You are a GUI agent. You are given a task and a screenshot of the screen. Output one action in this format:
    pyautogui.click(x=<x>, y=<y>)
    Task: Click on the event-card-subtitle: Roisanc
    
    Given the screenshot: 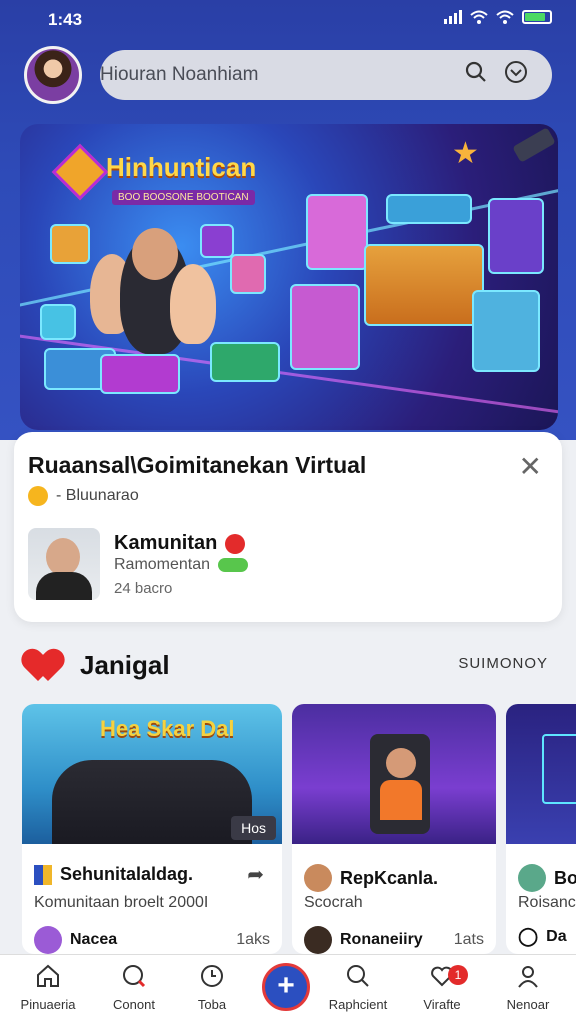 What is the action you would take?
    pyautogui.click(x=547, y=902)
    